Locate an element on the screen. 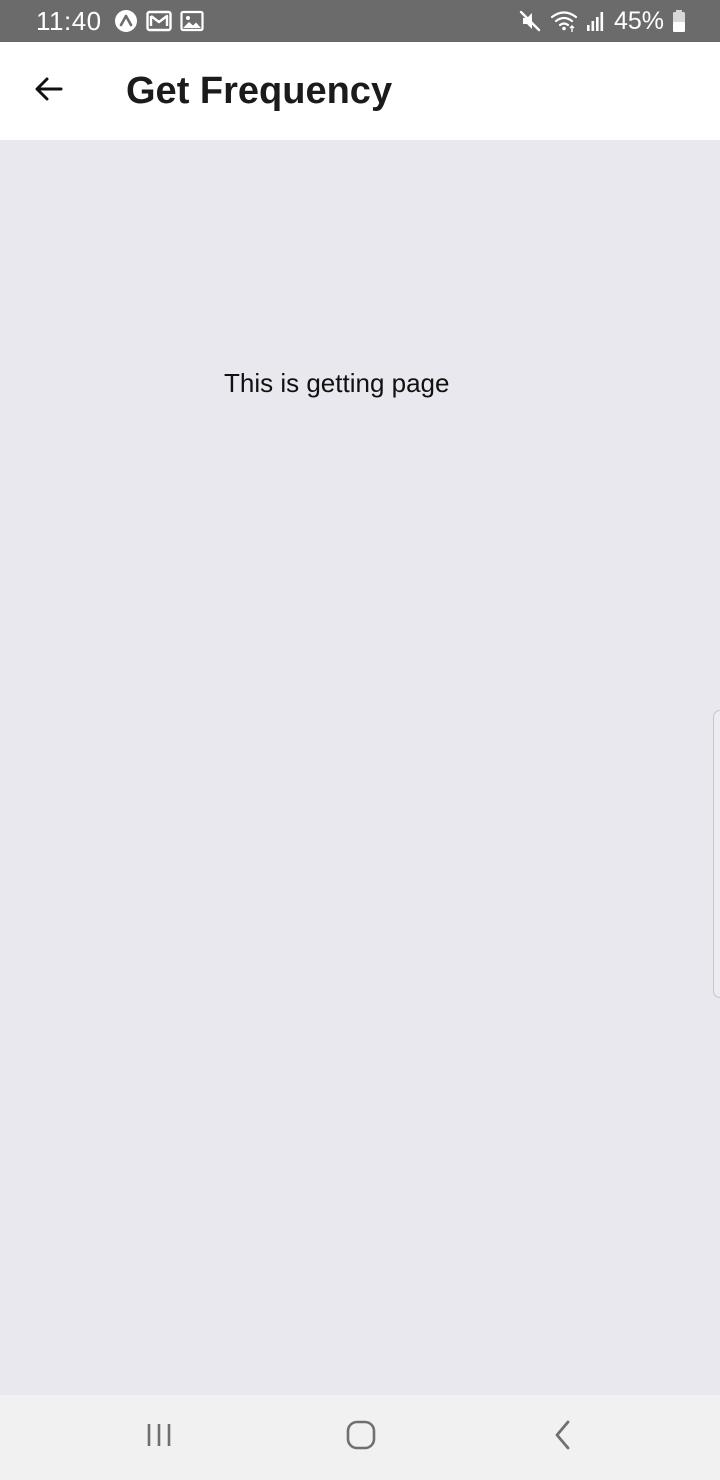 The width and height of the screenshot is (720, 1480). wifi-icon is located at coordinates (564, 21).